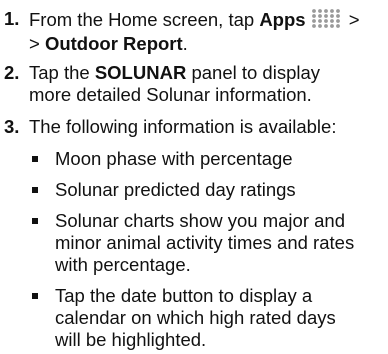 The width and height of the screenshot is (388, 354). What do you see at coordinates (183, 126) in the screenshot?
I see `step-text: The following information is available:` at bounding box center [183, 126].